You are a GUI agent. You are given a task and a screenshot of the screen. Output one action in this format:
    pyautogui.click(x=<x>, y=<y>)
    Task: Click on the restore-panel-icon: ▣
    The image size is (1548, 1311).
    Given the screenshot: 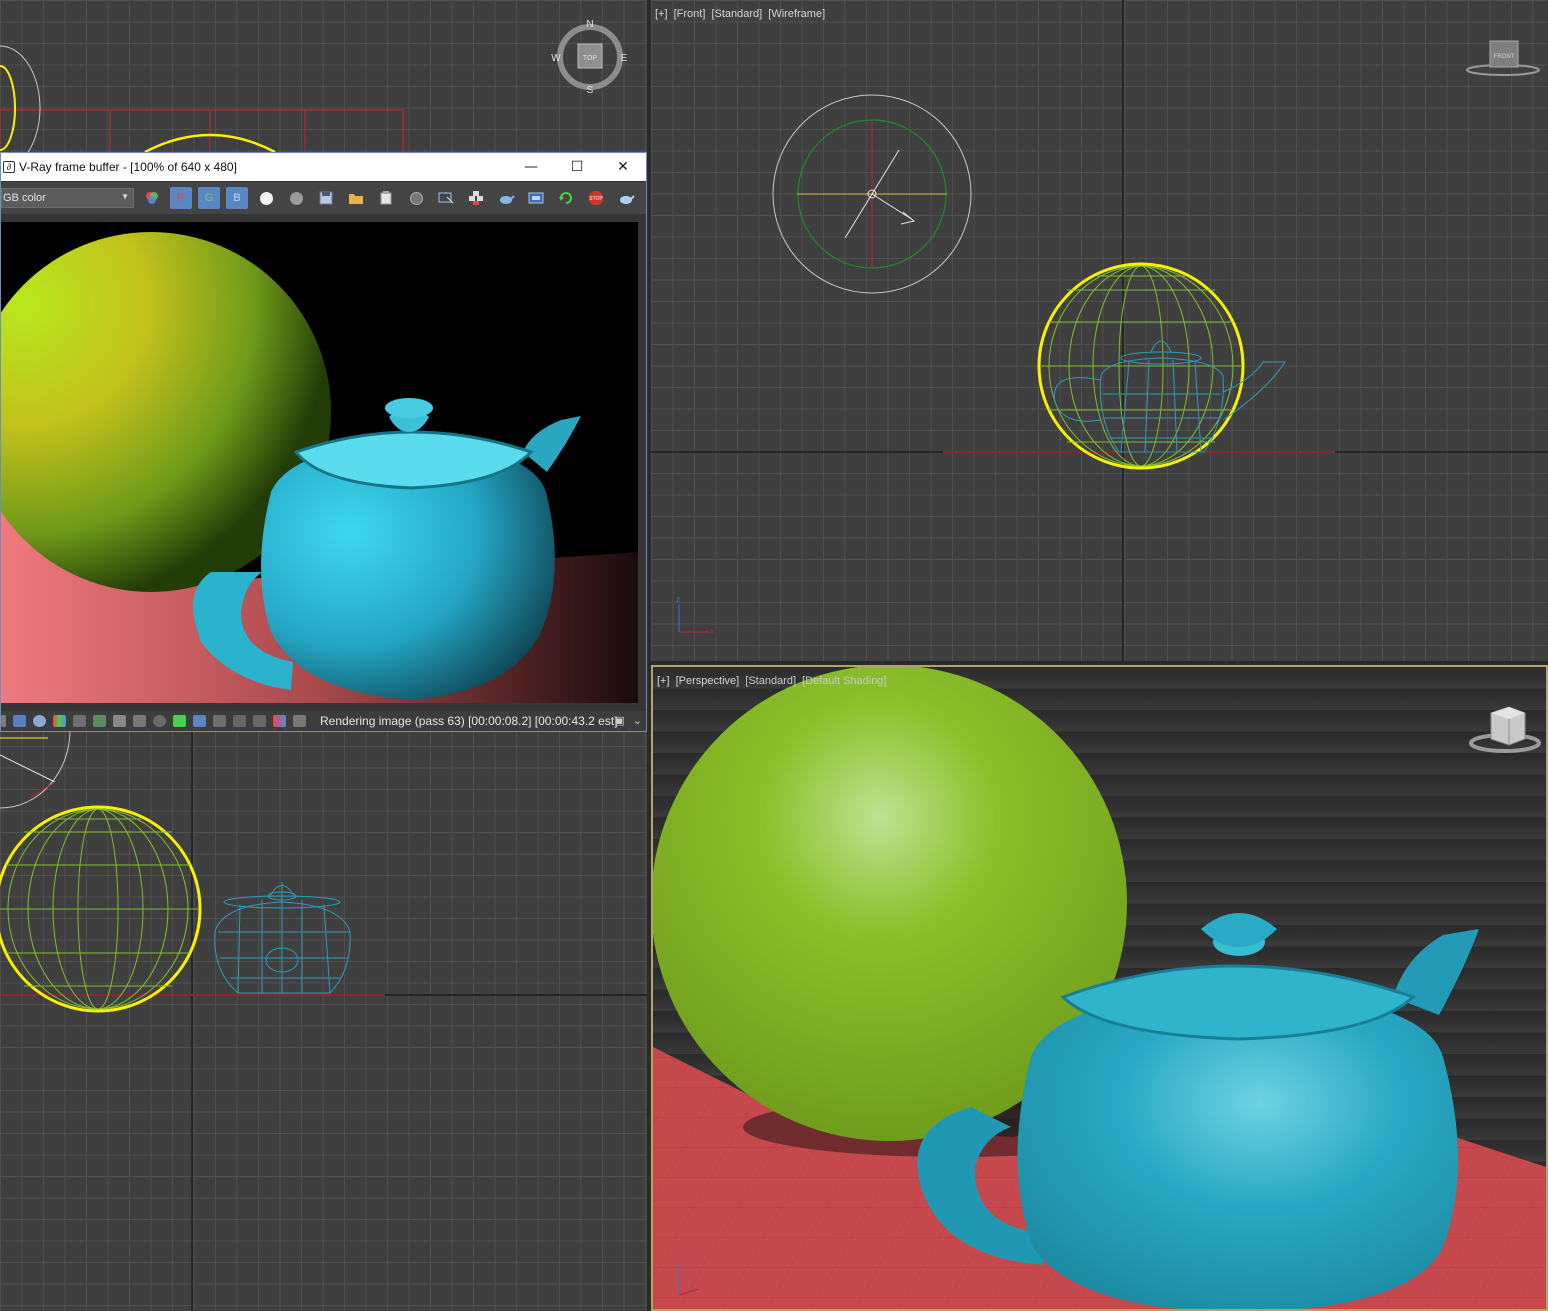 What is the action you would take?
    pyautogui.click(x=619, y=720)
    